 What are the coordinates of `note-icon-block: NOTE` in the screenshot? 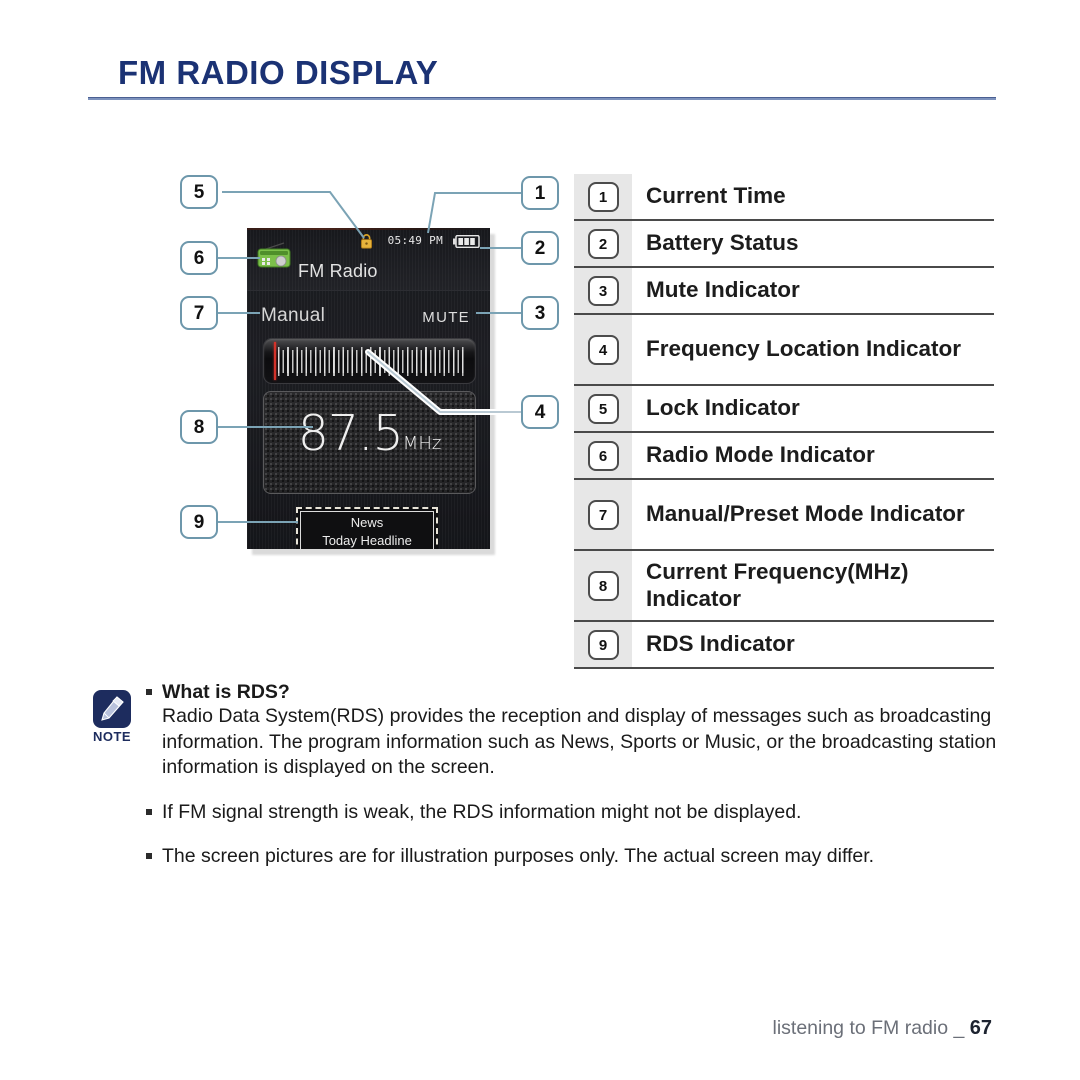 It's located at (112, 717).